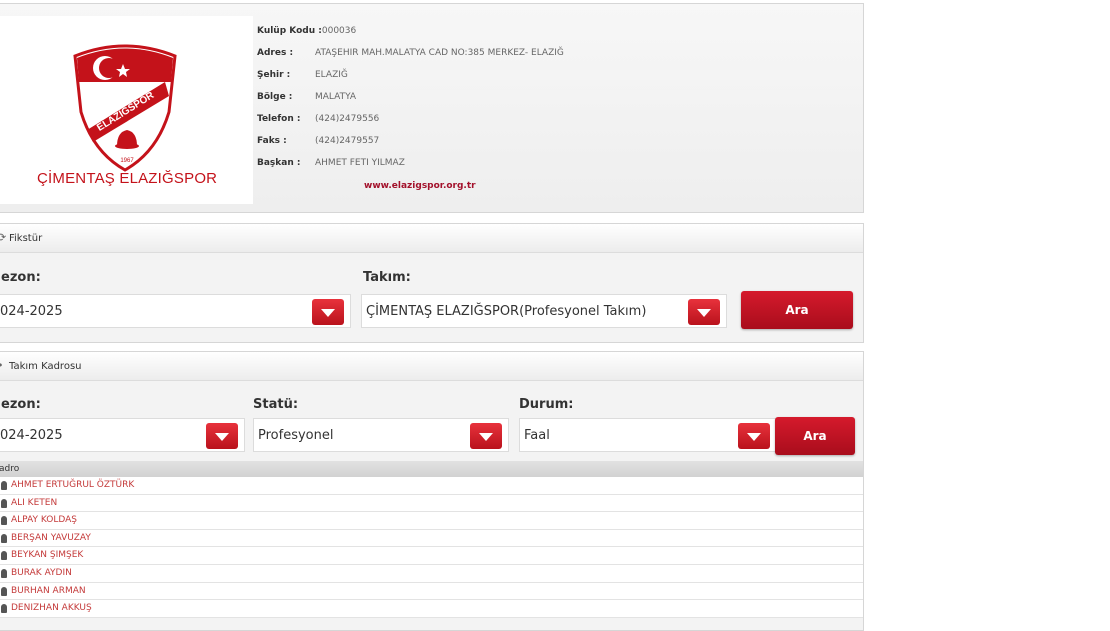  Describe the element at coordinates (431, 573) in the screenshot. I see `table-row: BURAK AYDIN` at that location.